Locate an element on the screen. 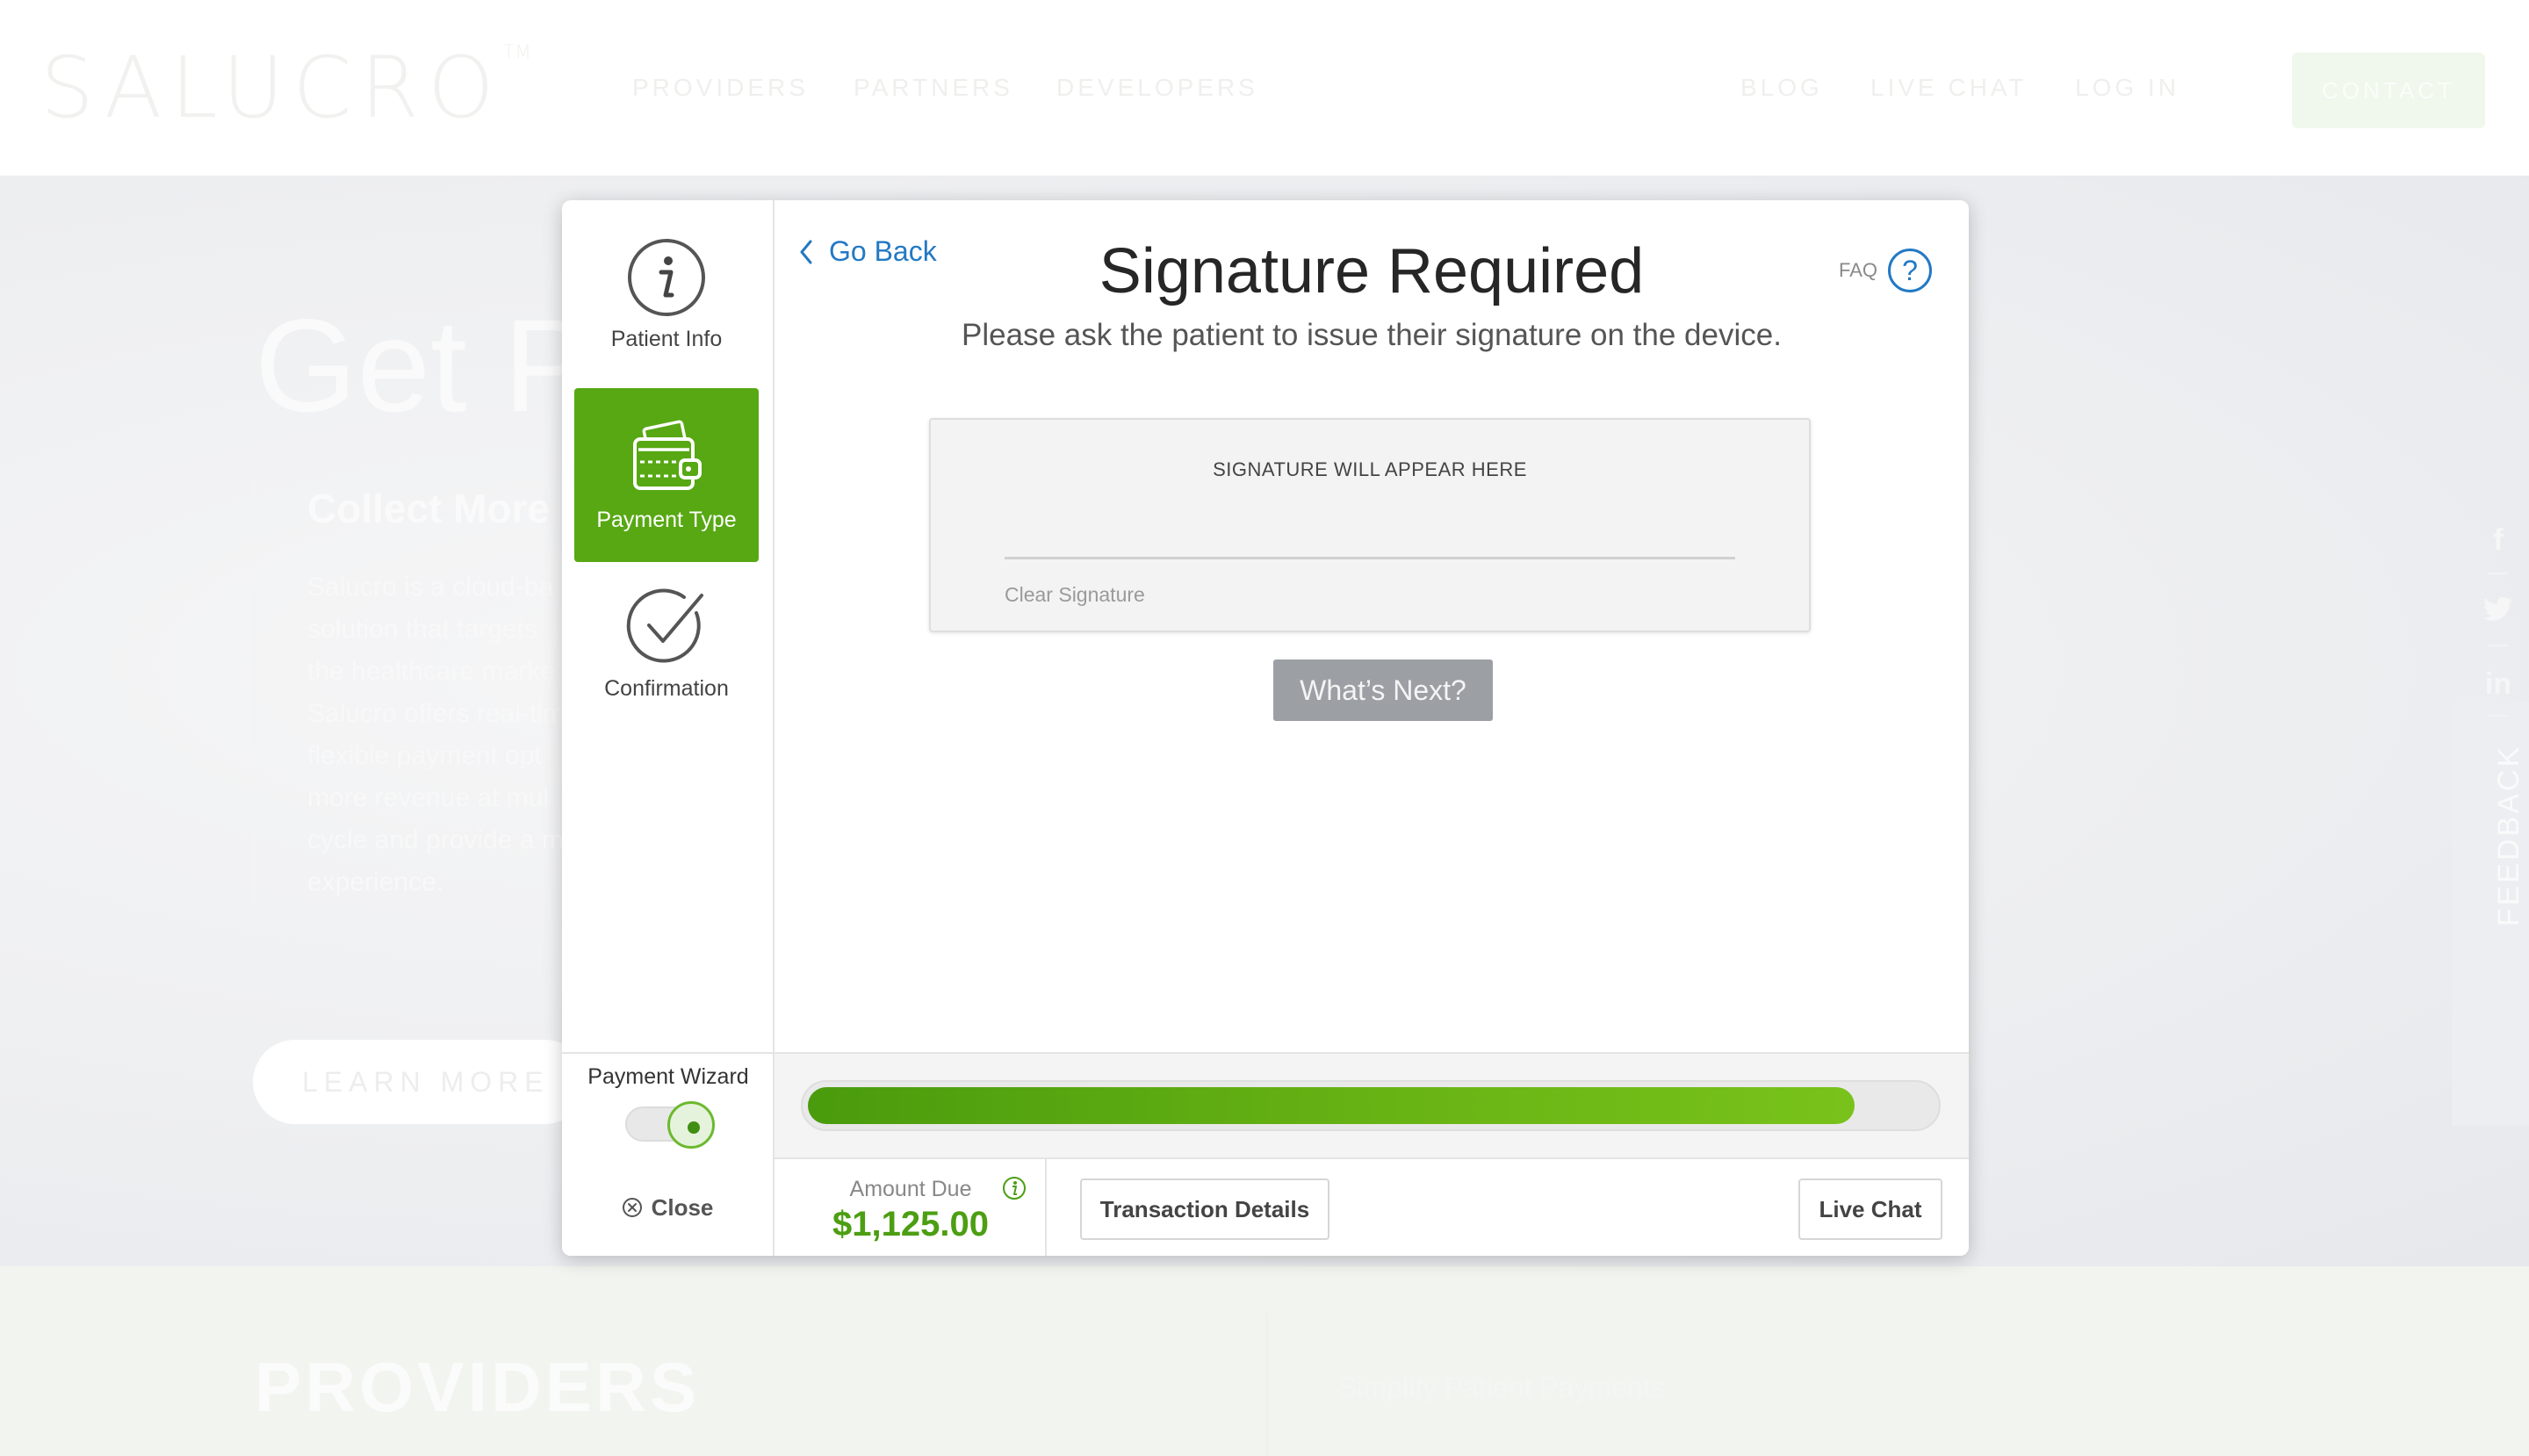 Image resolution: width=2529 pixels, height=1456 pixels. help-icon: ? is located at coordinates (1911, 270).